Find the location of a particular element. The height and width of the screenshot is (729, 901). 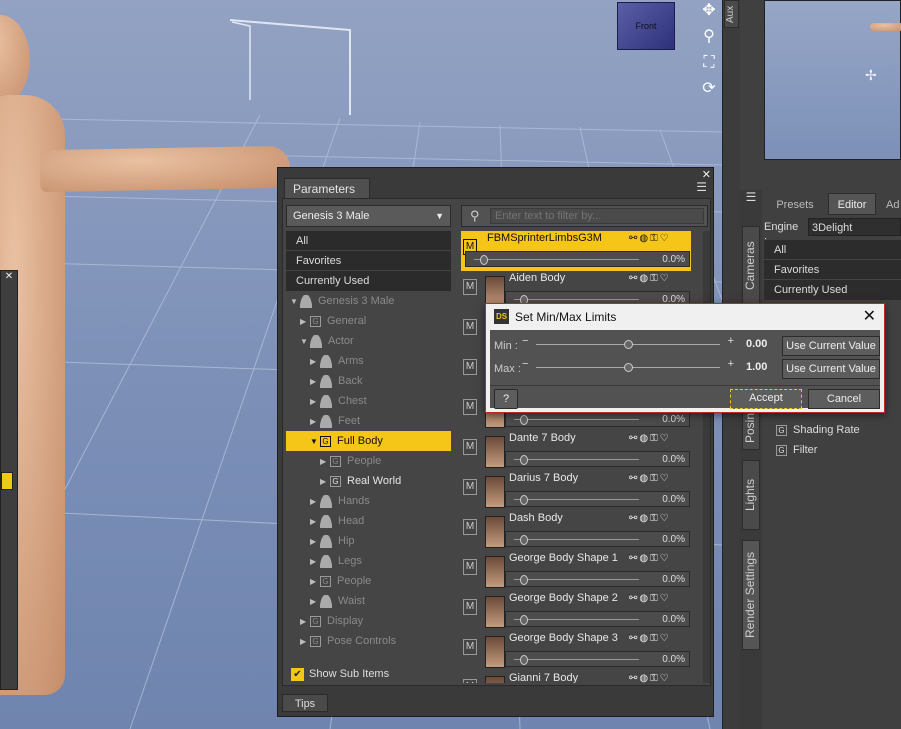

morph-row: M Darius 7 Body ⚯◍⚿♡ 0.0% is located at coordinates (576, 491).